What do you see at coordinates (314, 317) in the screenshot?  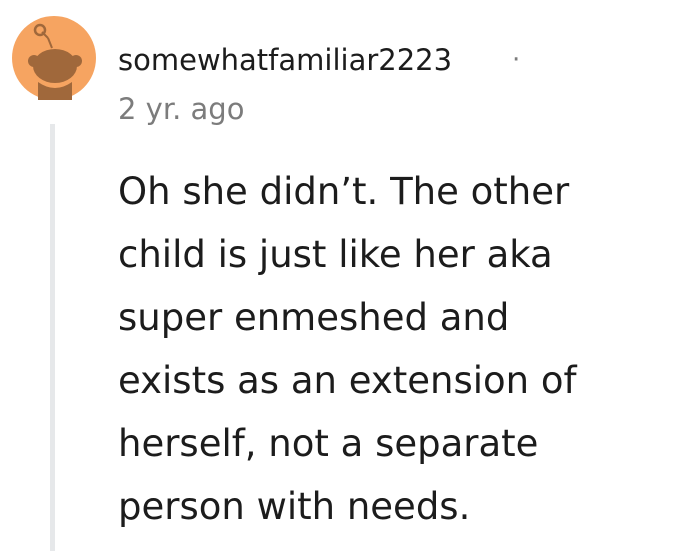 I see `comment-body-line: super enmeshed and` at bounding box center [314, 317].